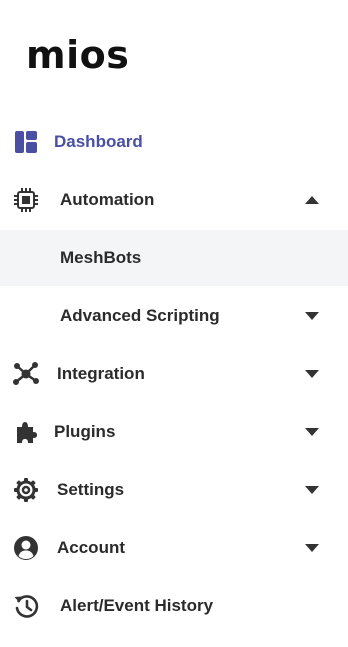 The image size is (348, 647). I want to click on sidebar-item-dashboard: Dashboard, so click(174, 142).